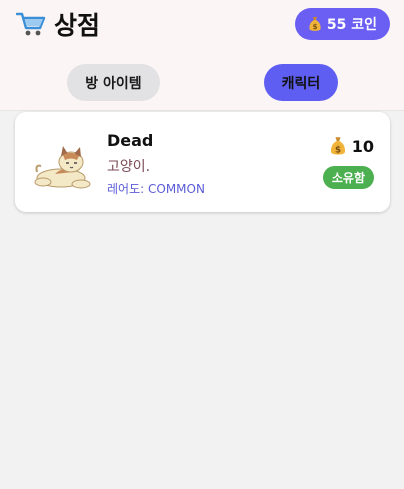 The height and width of the screenshot is (489, 404). Describe the element at coordinates (301, 82) in the screenshot. I see `tab-characters: 캐릭터` at that location.